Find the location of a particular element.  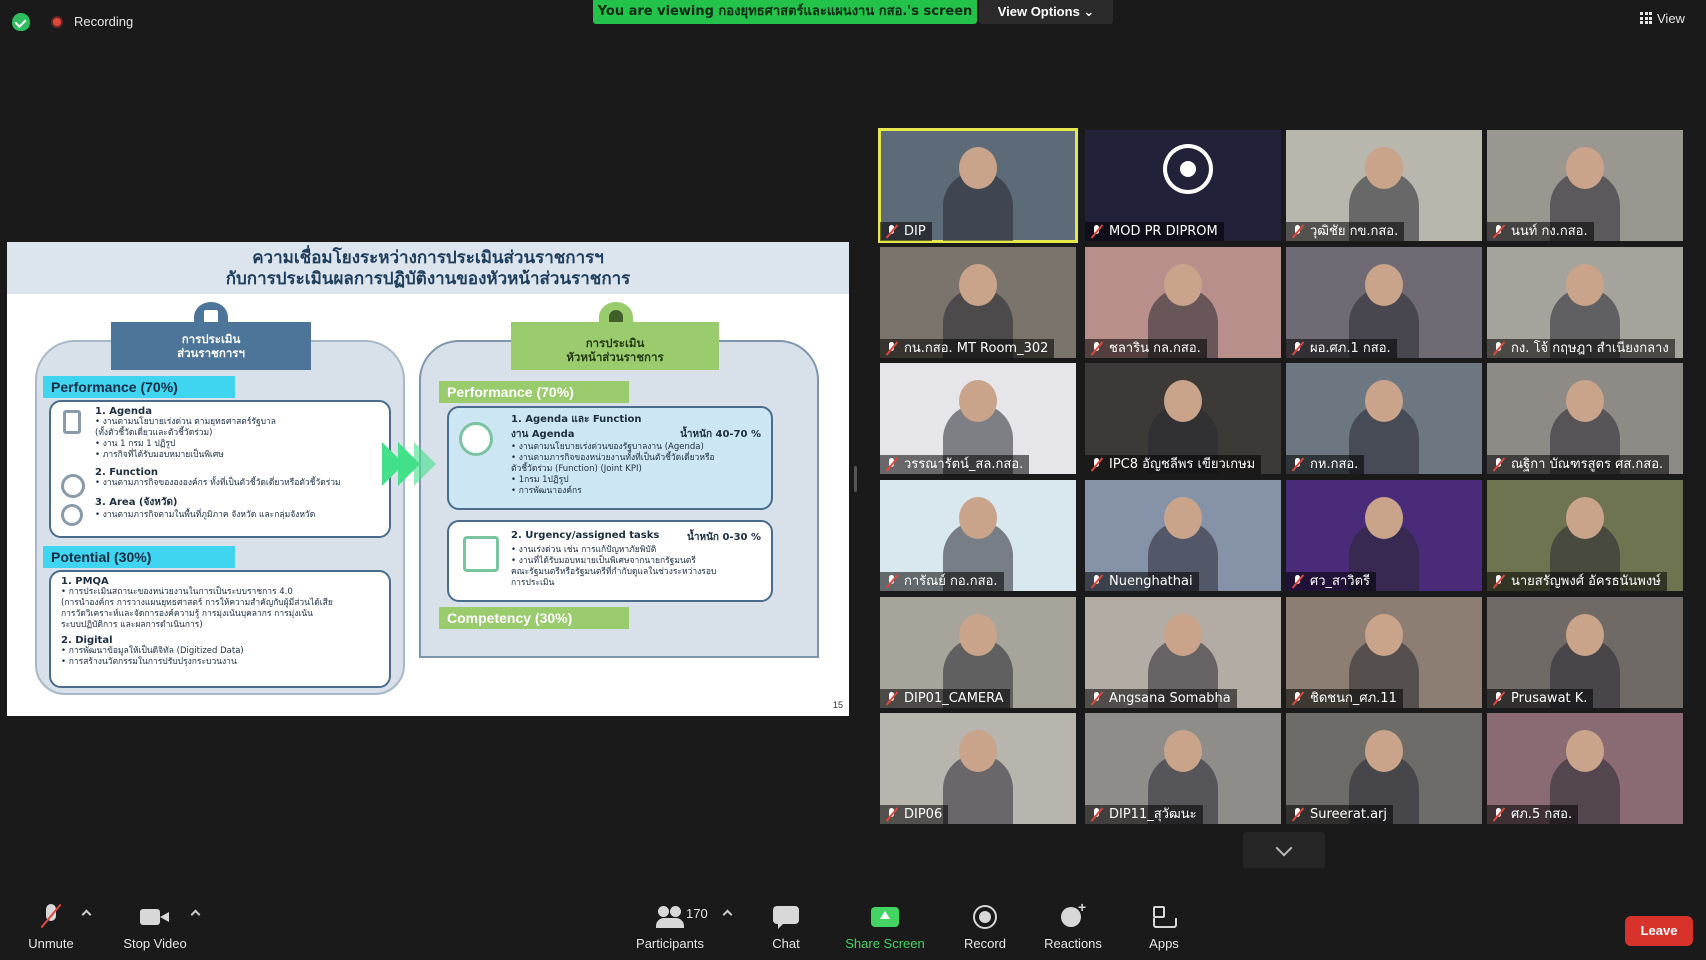

participant-video-tile: กห.กสอ. is located at coordinates (1384, 418).